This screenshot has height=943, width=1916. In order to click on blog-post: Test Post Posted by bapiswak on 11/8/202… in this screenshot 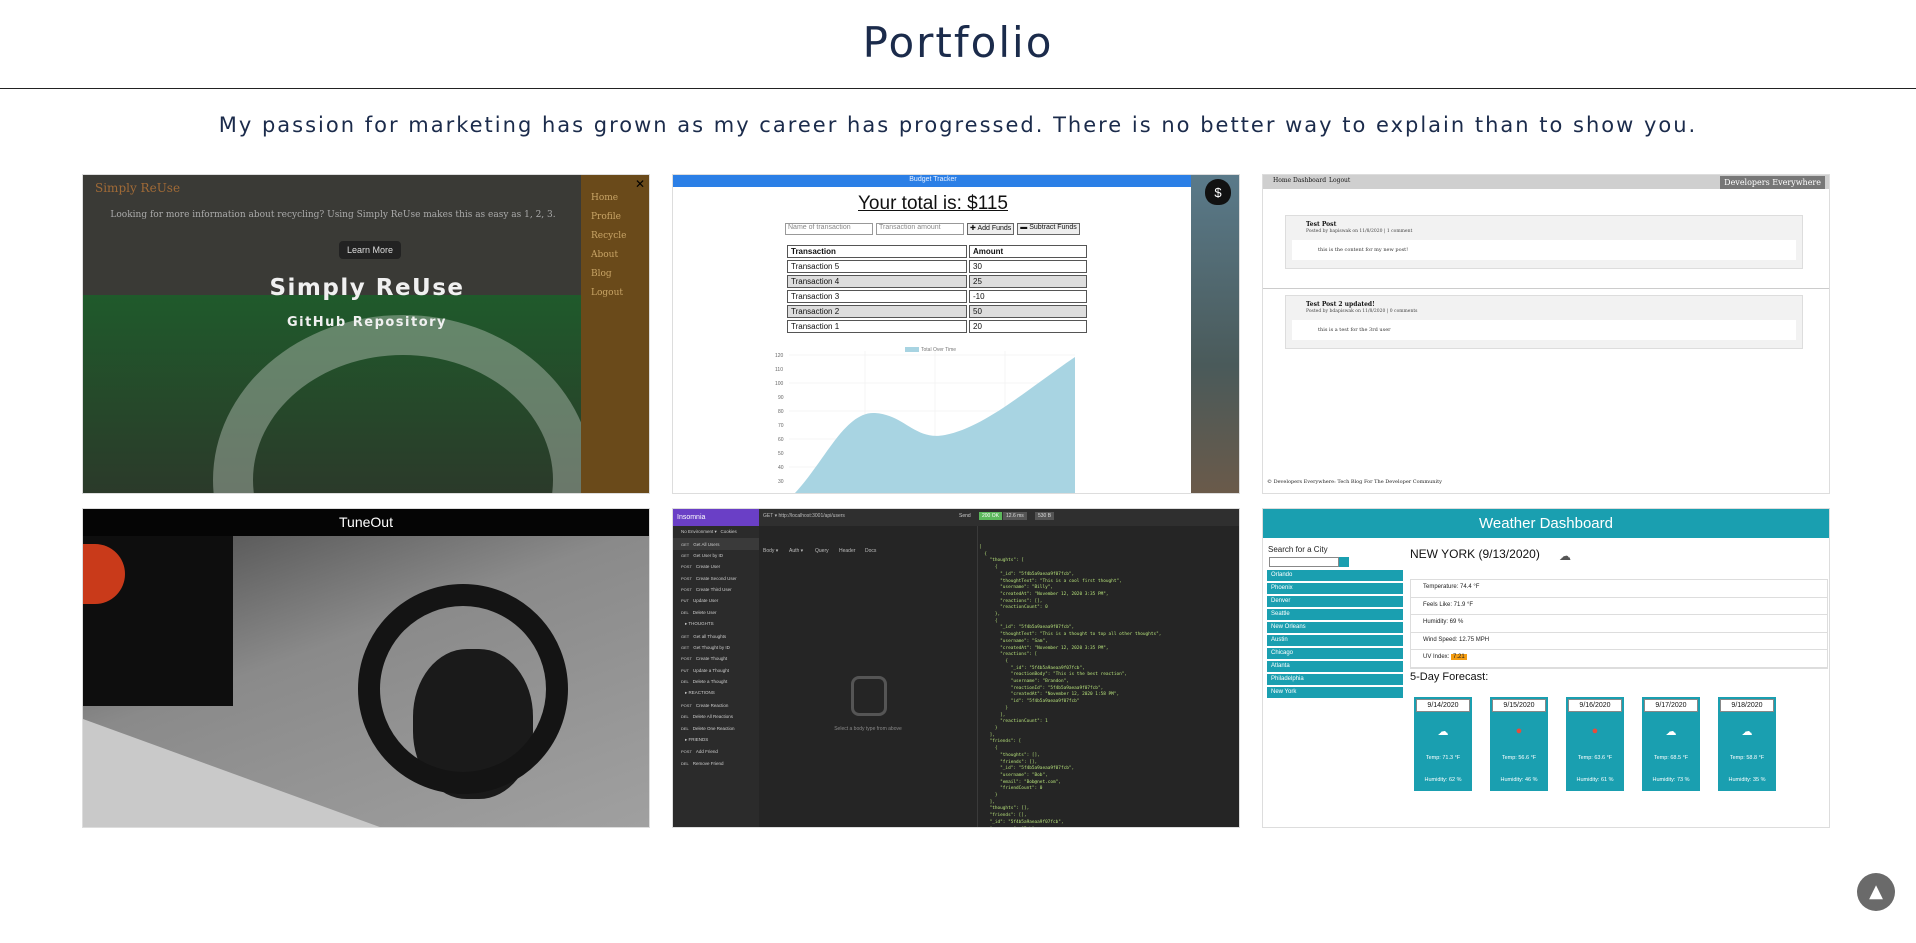, I will do `click(1544, 242)`.